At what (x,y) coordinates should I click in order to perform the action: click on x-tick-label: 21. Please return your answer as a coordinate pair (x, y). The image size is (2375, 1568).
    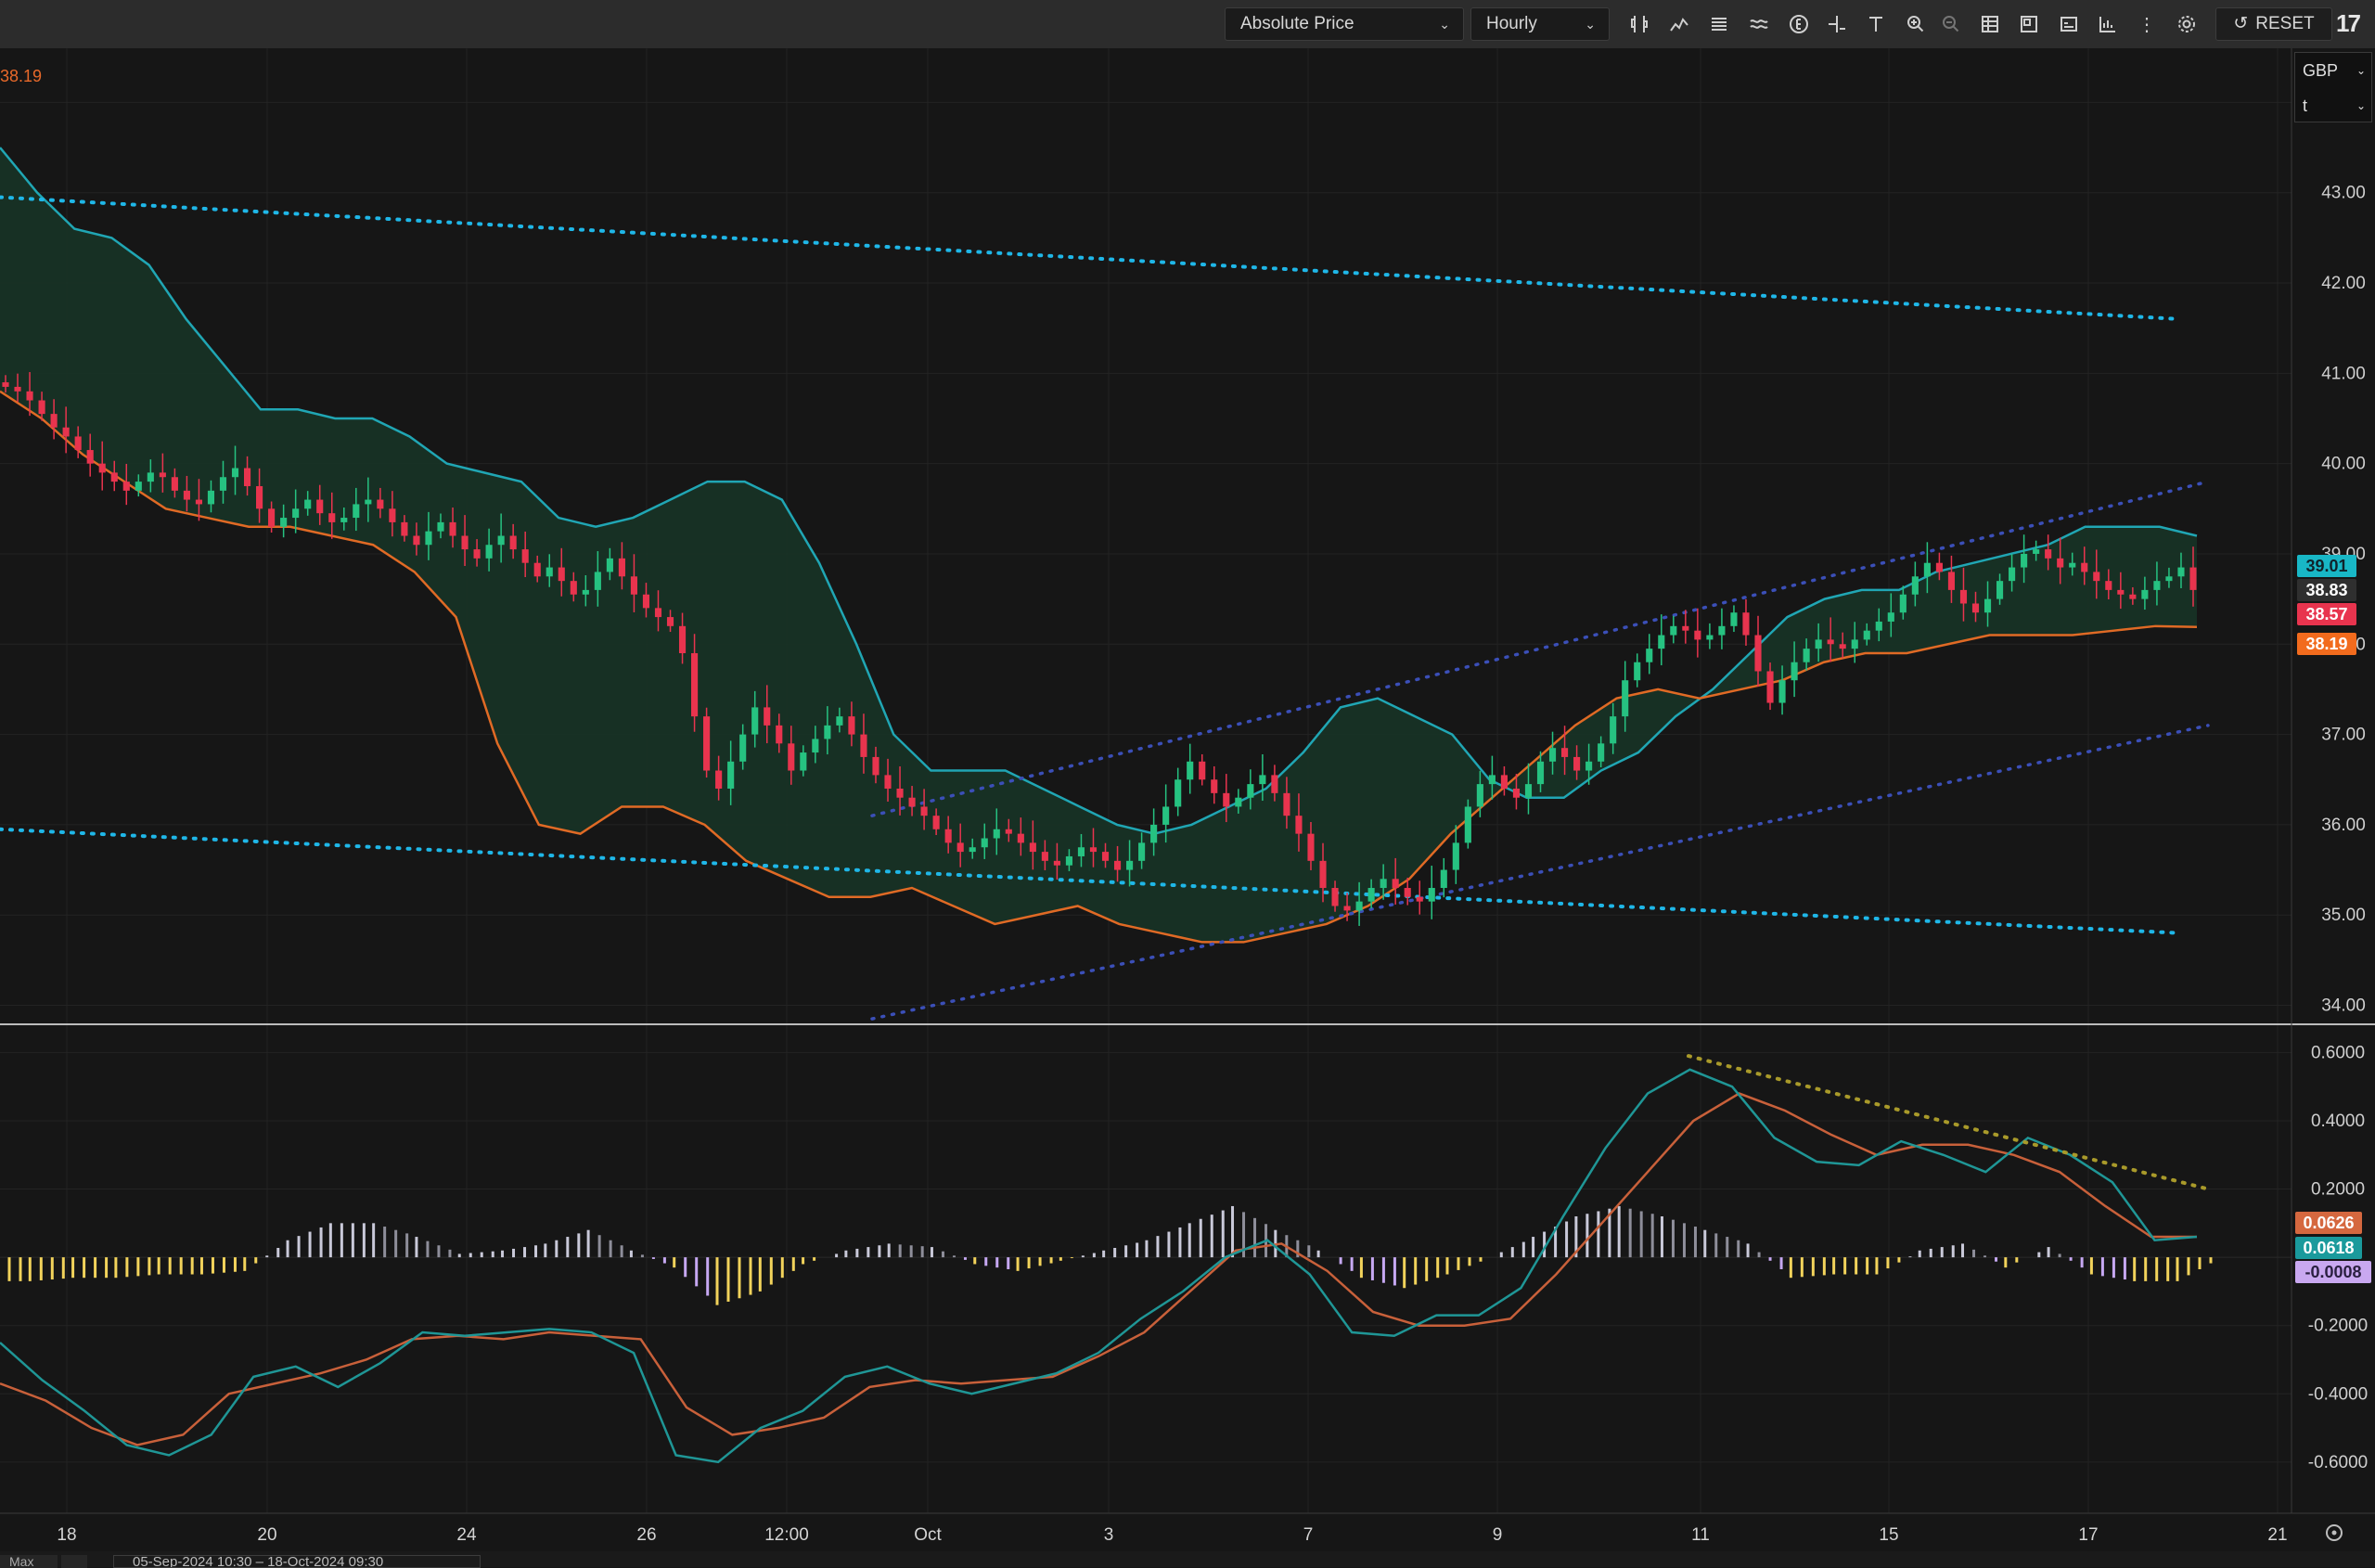
    Looking at the image, I should click on (2277, 1535).